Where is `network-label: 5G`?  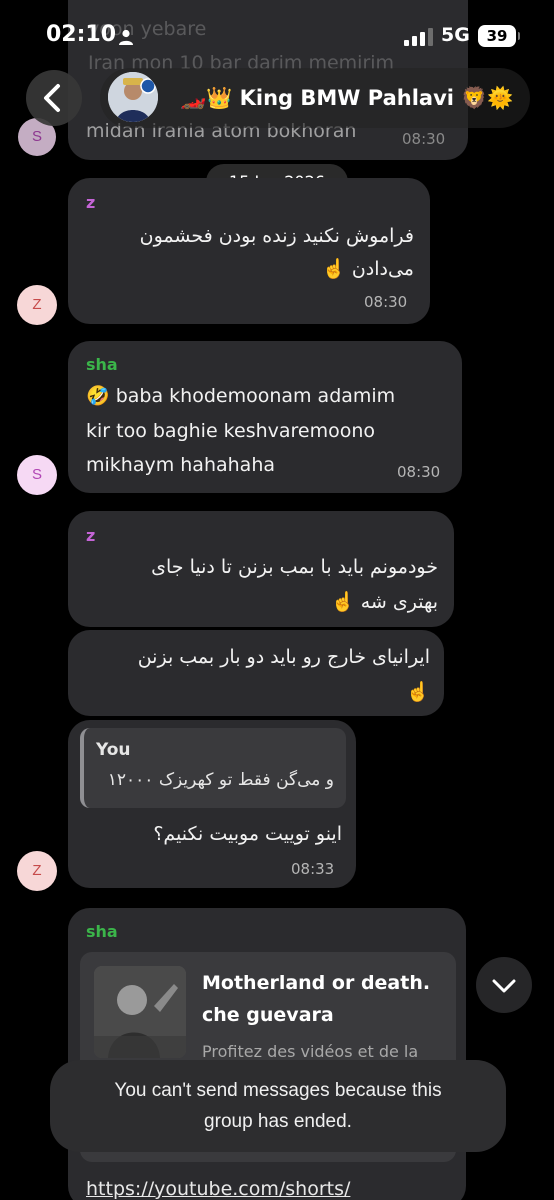 network-label: 5G is located at coordinates (455, 35).